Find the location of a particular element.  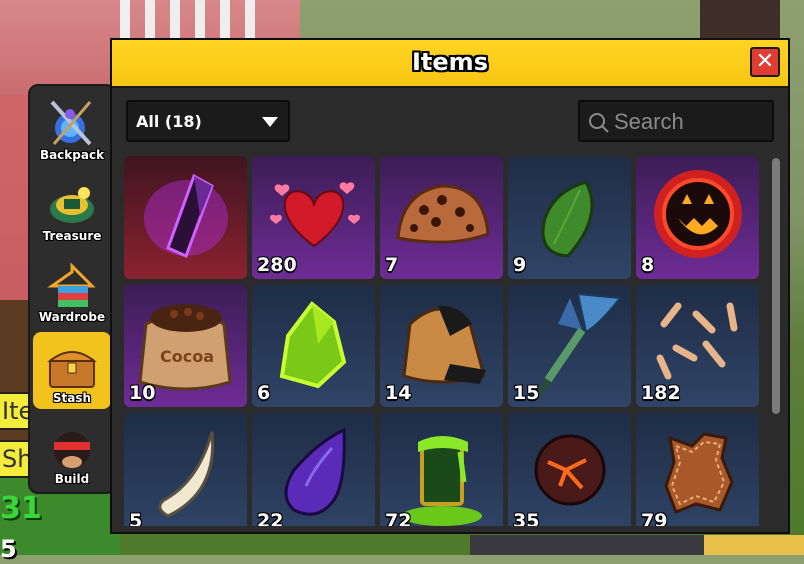

item-count: 6 is located at coordinates (264, 393).